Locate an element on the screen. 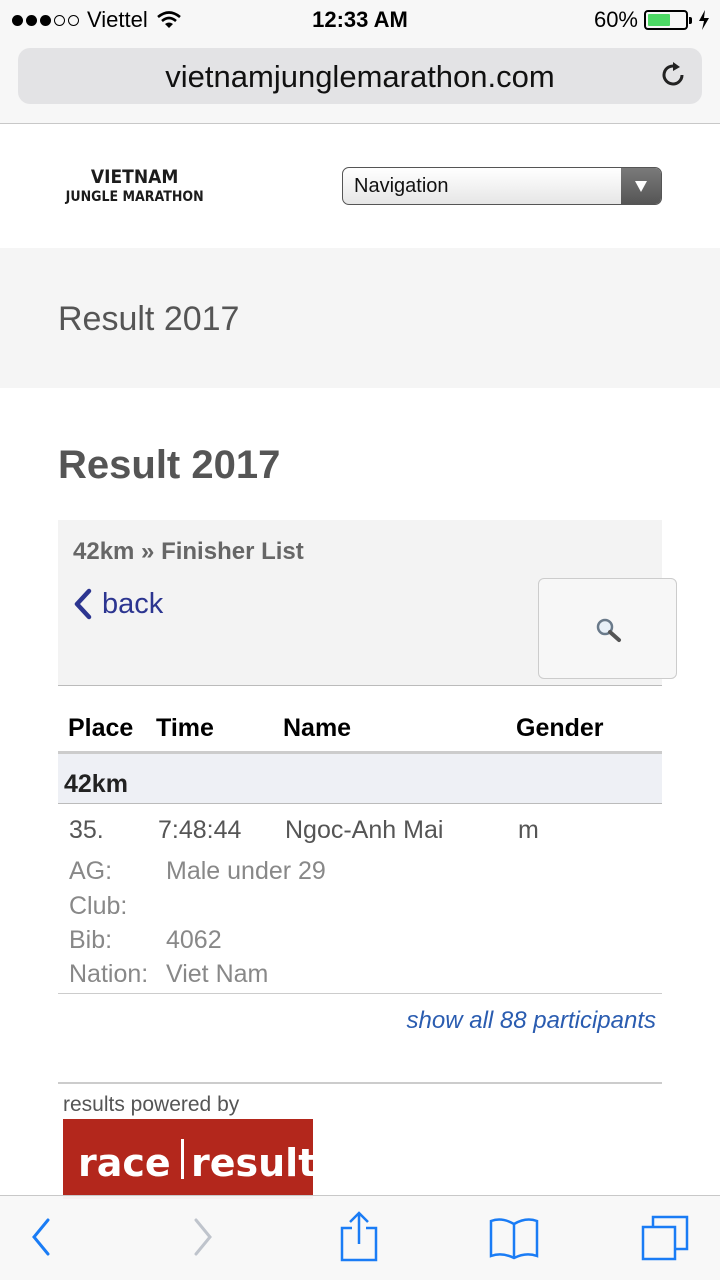 Image resolution: width=720 pixels, height=1280 pixels. browser-toolbar is located at coordinates (360, 1237).